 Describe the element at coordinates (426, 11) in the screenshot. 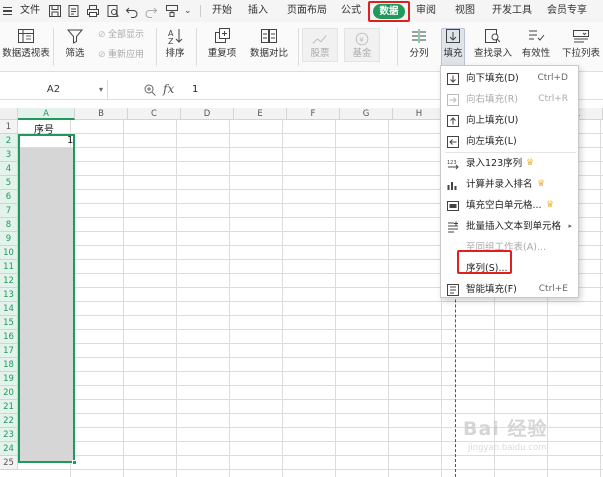

I see `tab-review: 审阅` at that location.